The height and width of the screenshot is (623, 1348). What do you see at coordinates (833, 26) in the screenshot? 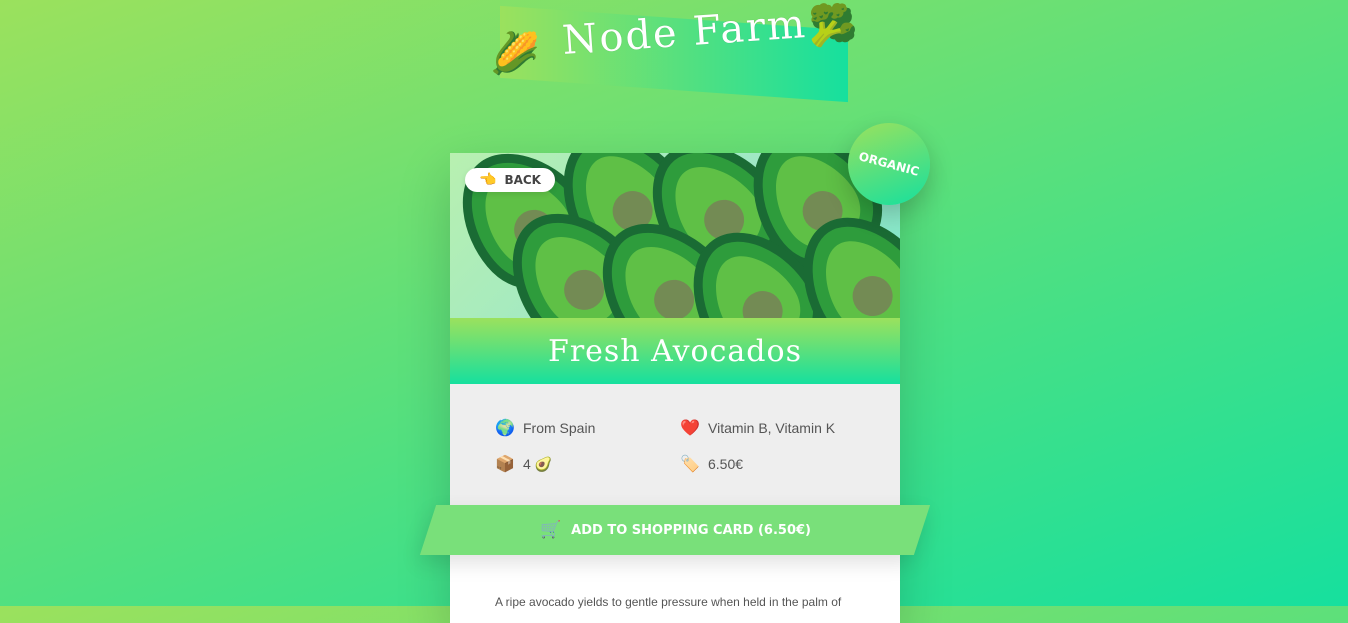
I see `broccoli-icon: 🥦` at bounding box center [833, 26].